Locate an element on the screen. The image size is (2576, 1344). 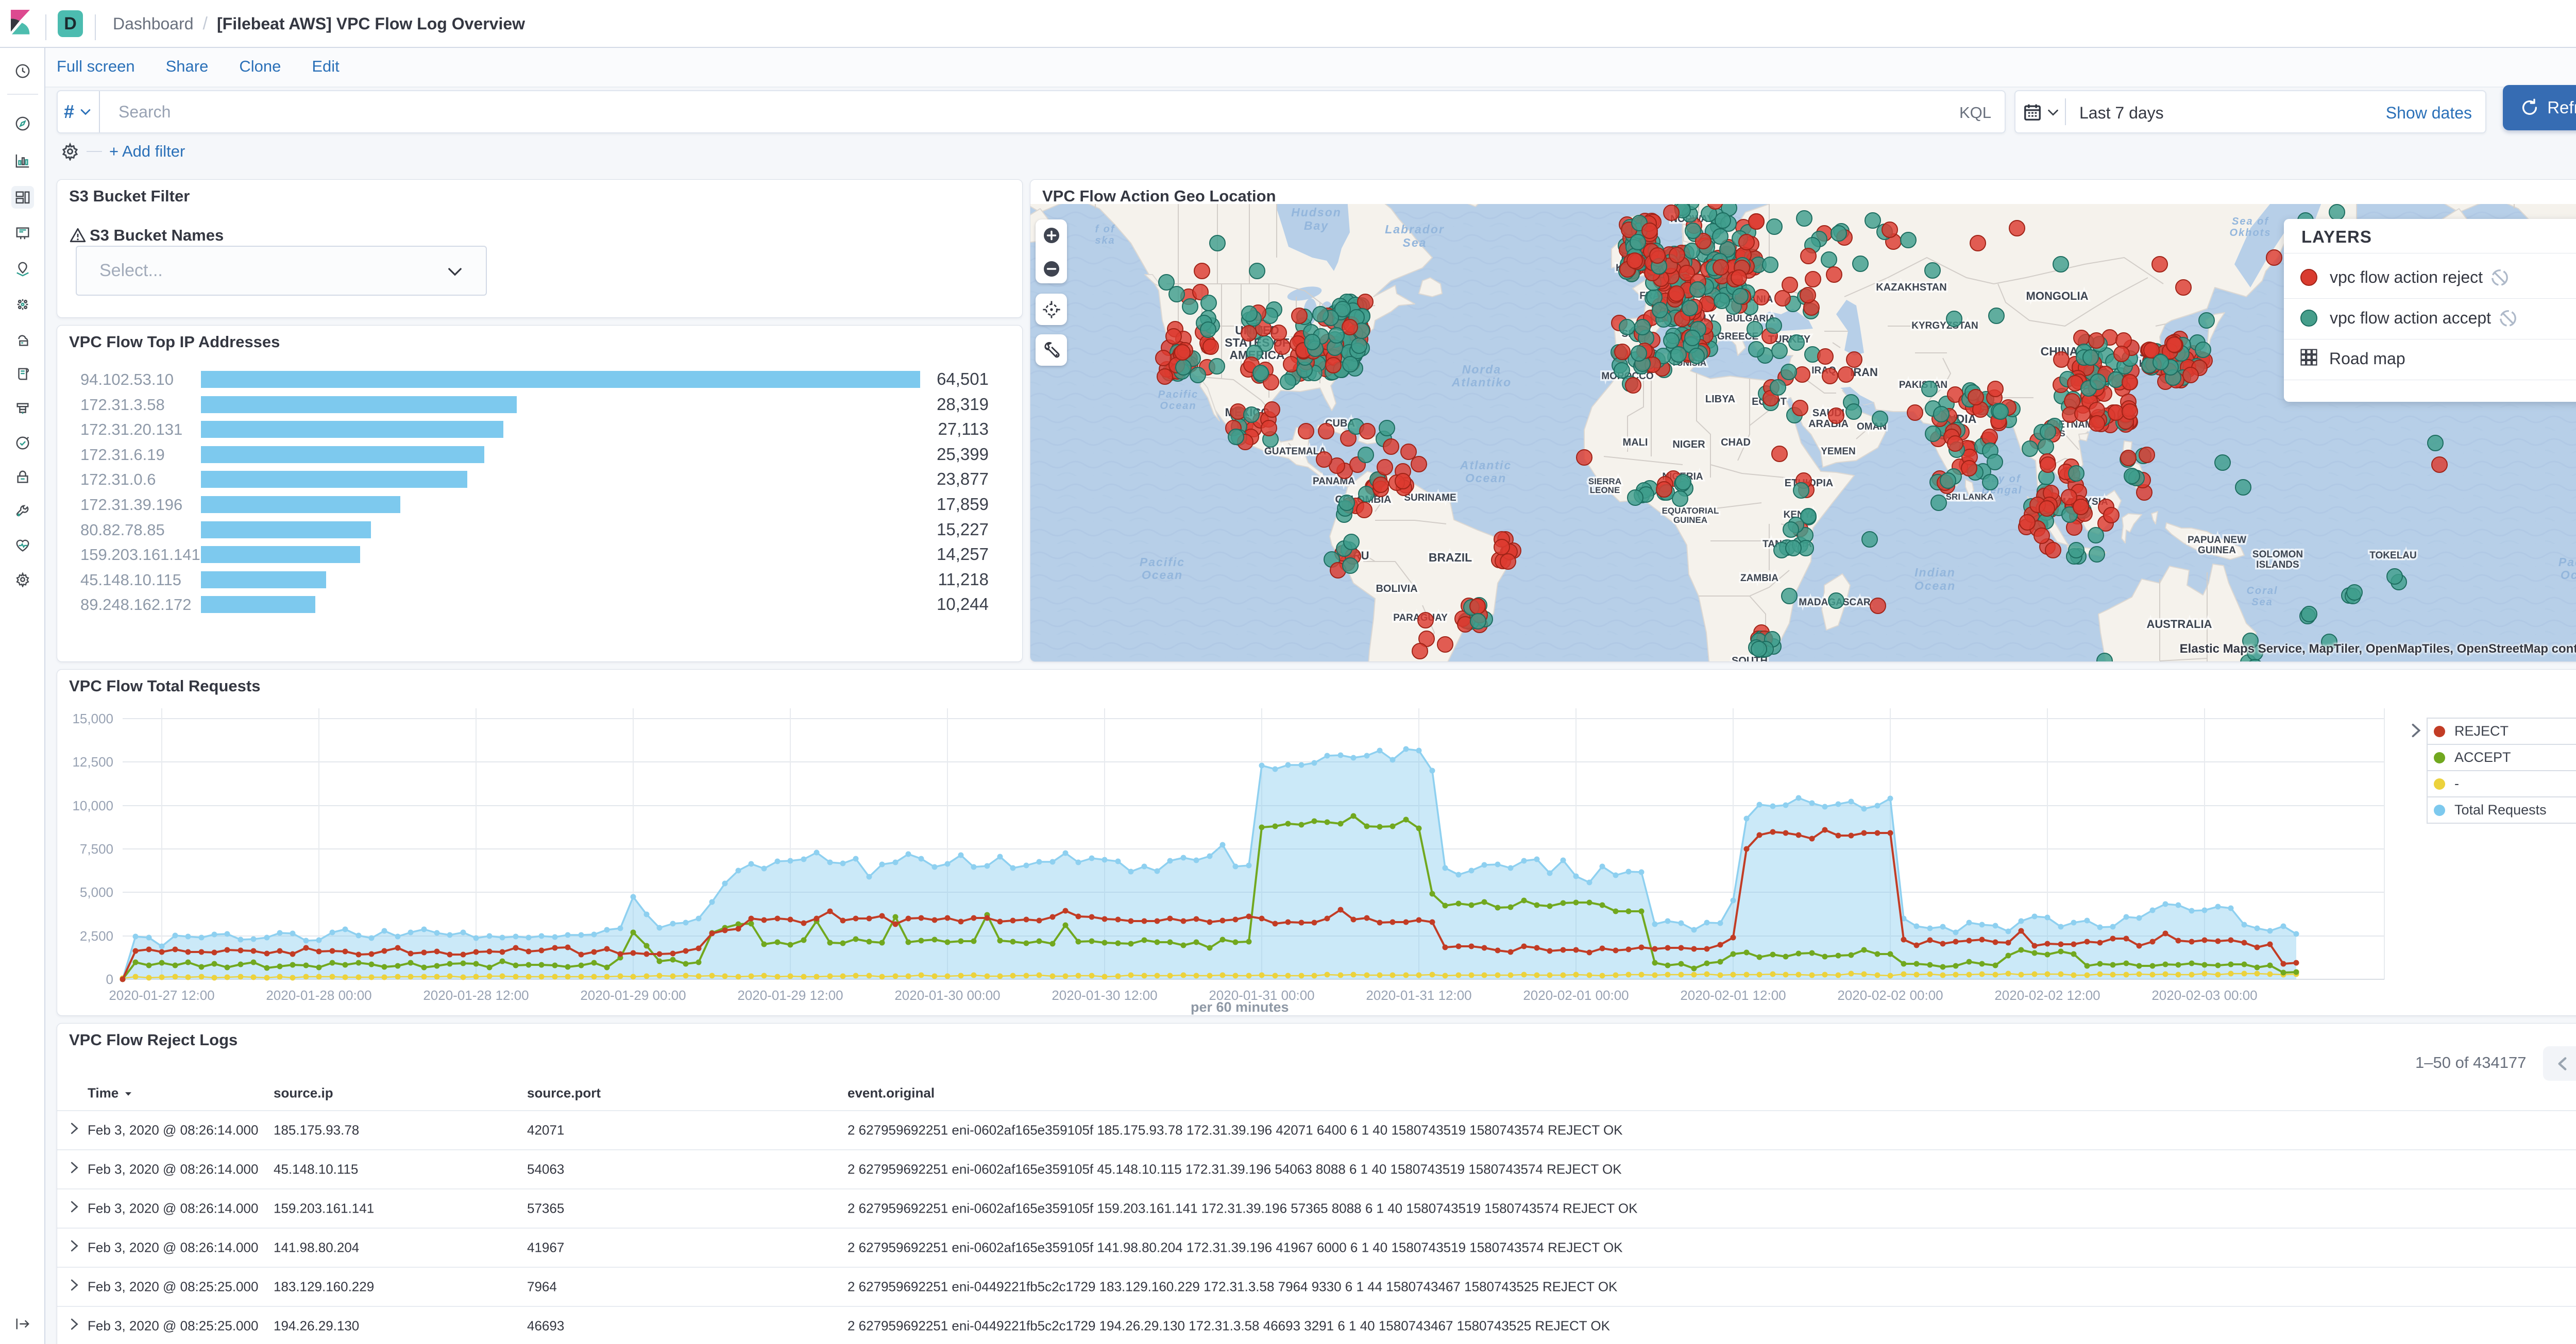
svg-text: Atlantiko is located at coordinates (1481, 382).